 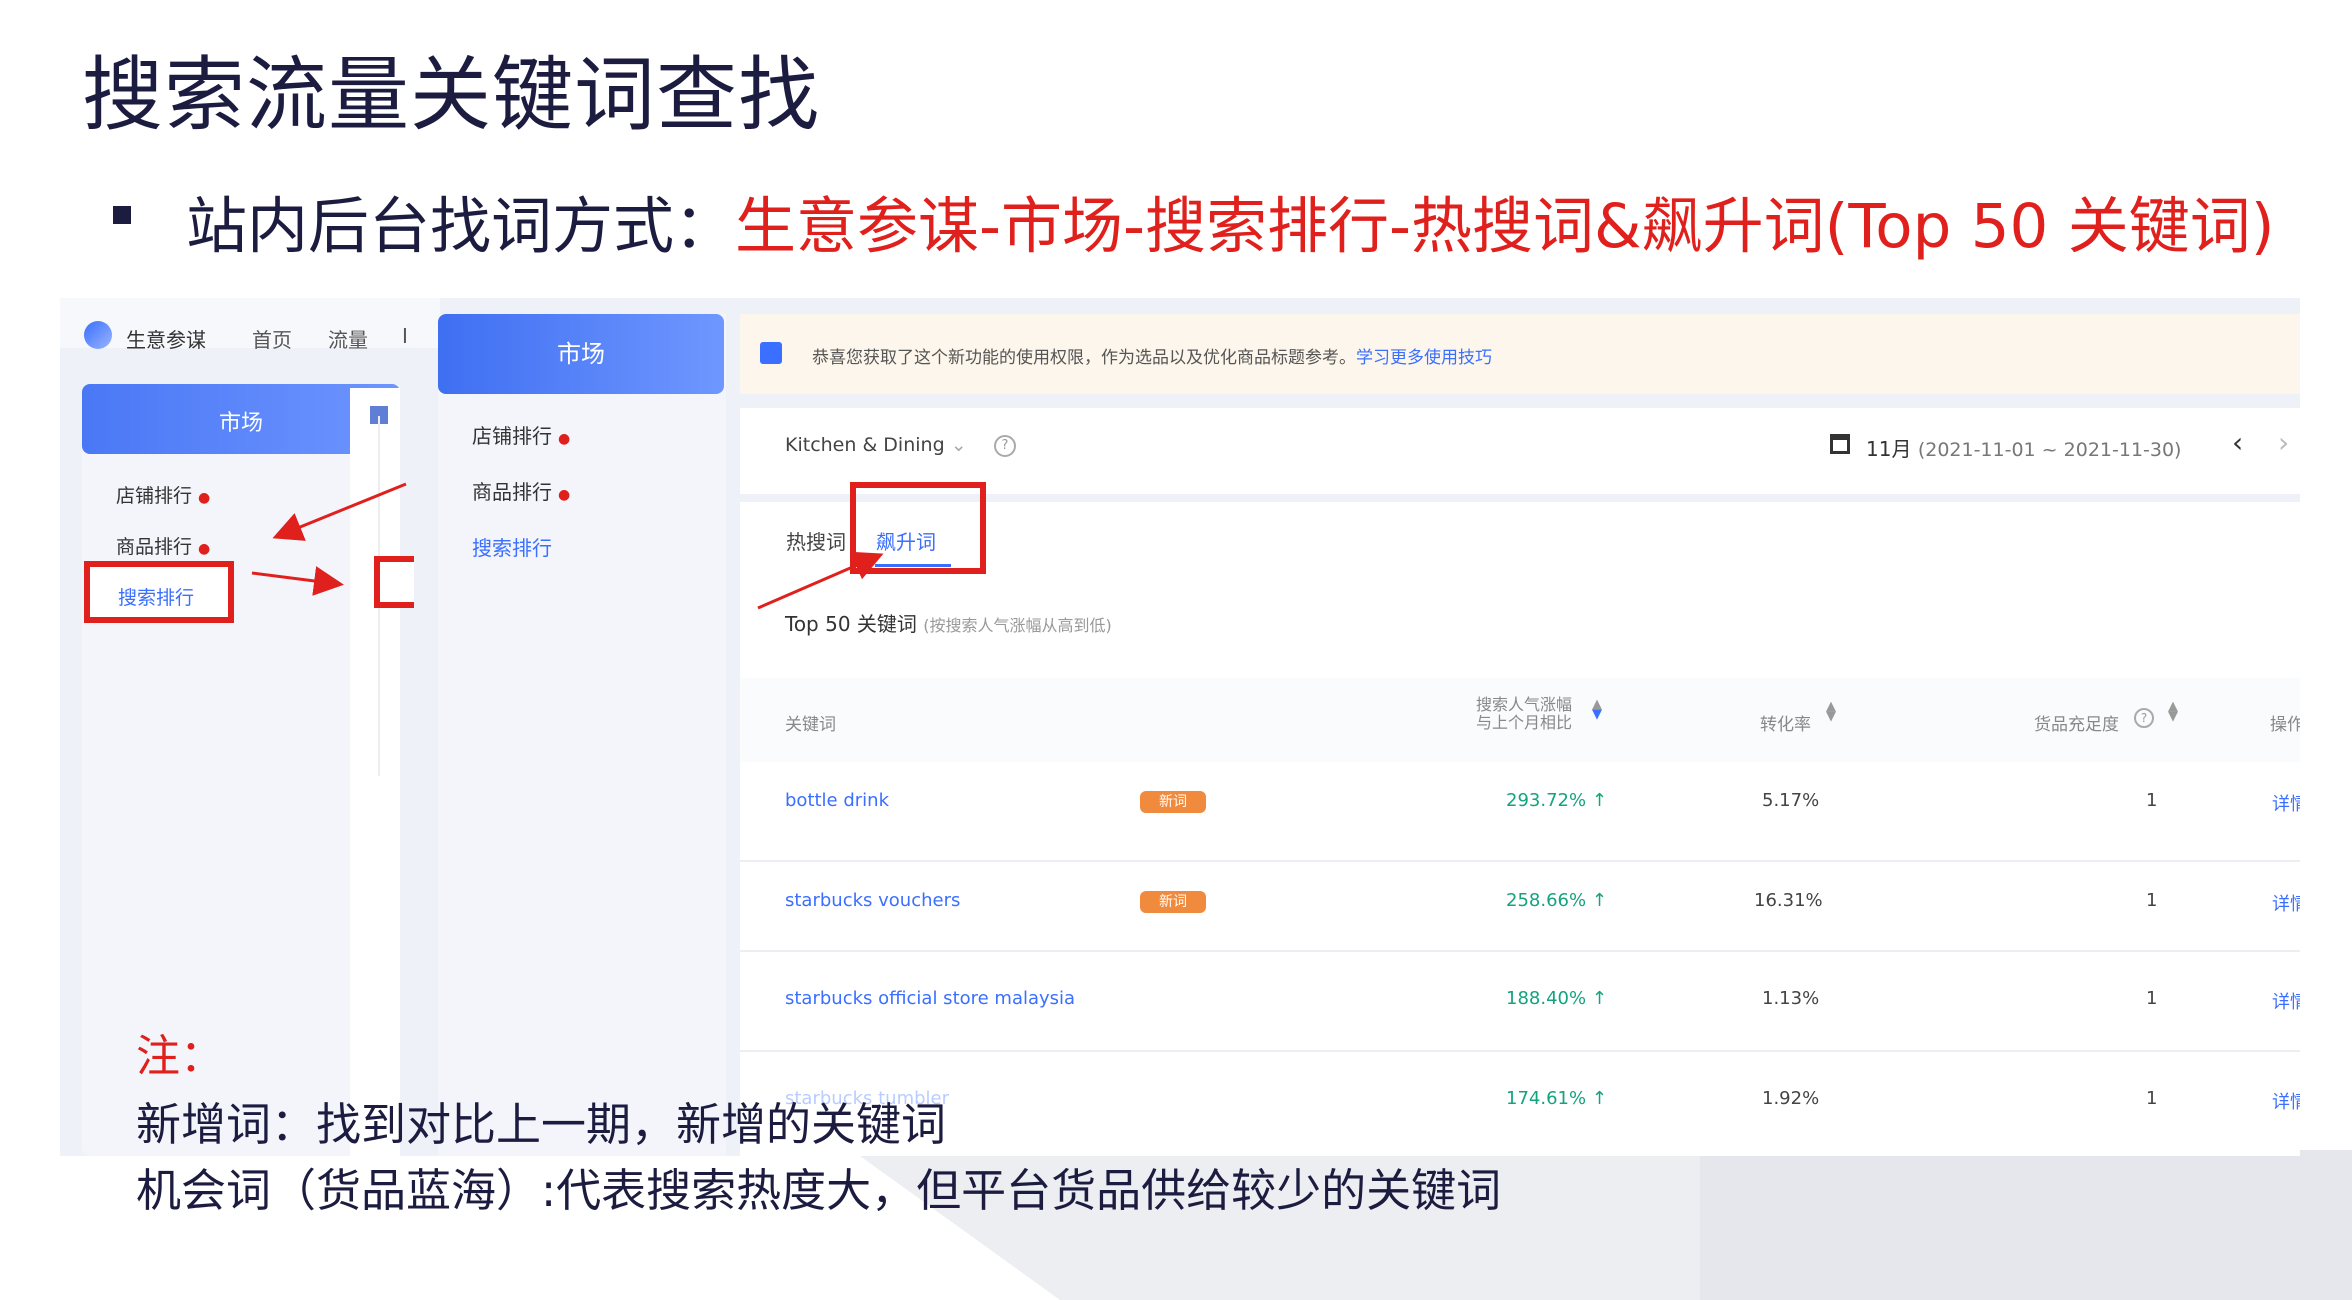 I want to click on nav-home: 首页, so click(x=272, y=338).